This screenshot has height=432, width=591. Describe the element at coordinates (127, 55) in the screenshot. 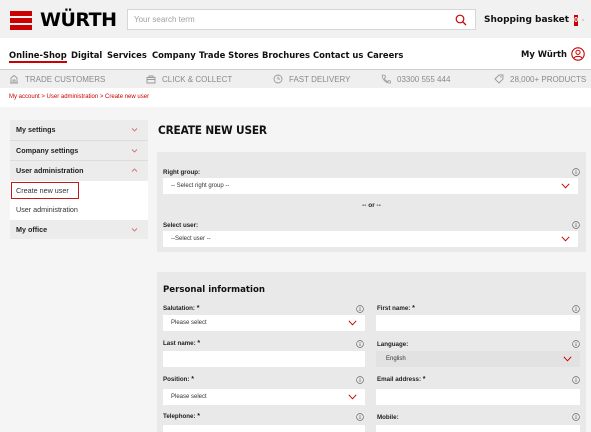

I see `nav-services: Services` at that location.